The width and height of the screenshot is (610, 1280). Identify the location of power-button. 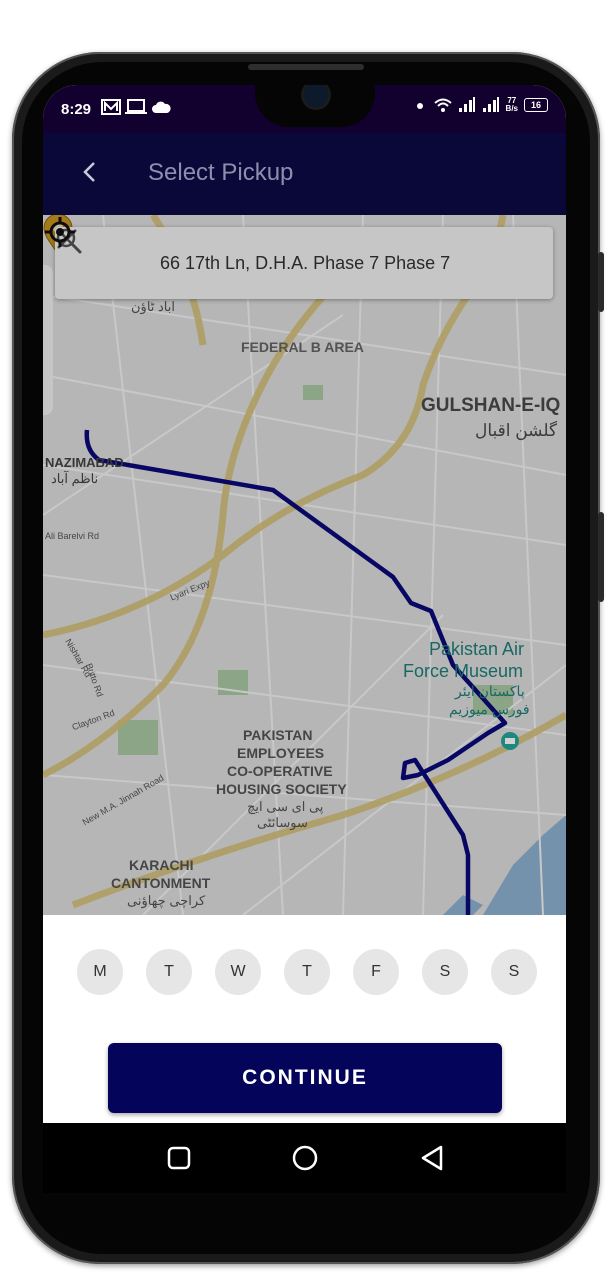
(601, 557).